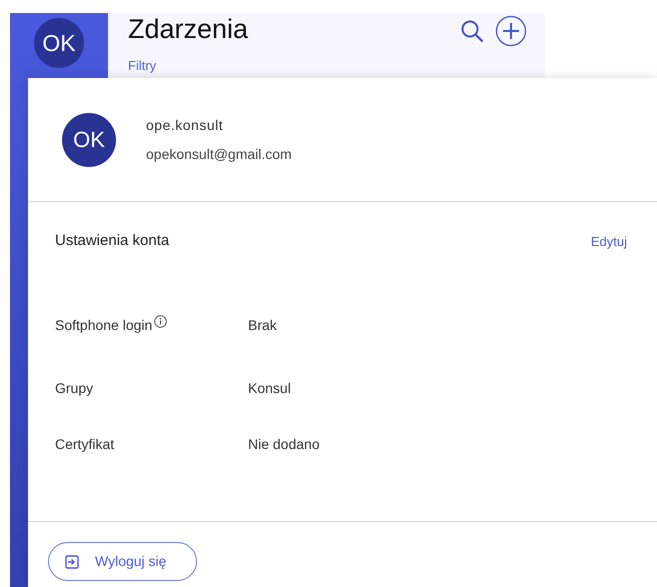 The image size is (657, 587). I want to click on search-icon, so click(472, 31).